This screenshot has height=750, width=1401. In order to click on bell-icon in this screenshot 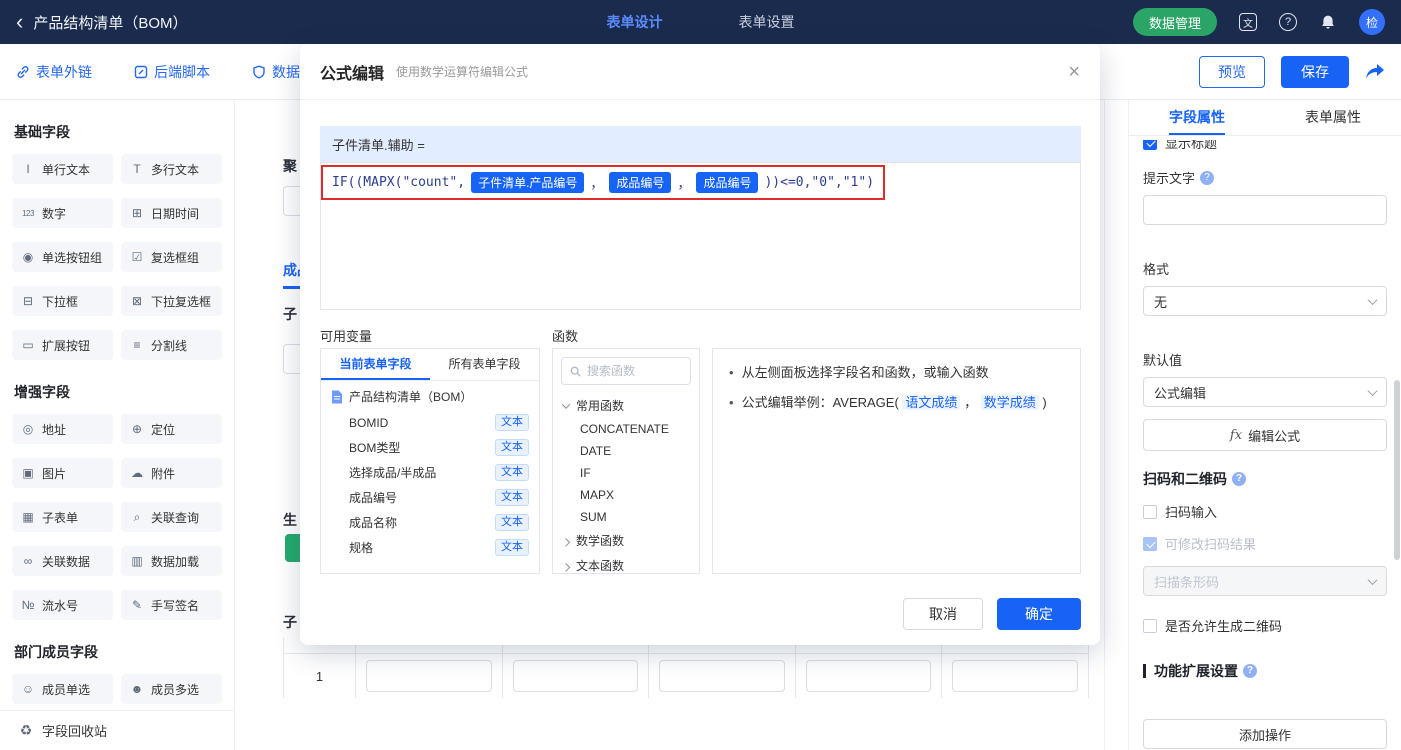, I will do `click(1328, 22)`.